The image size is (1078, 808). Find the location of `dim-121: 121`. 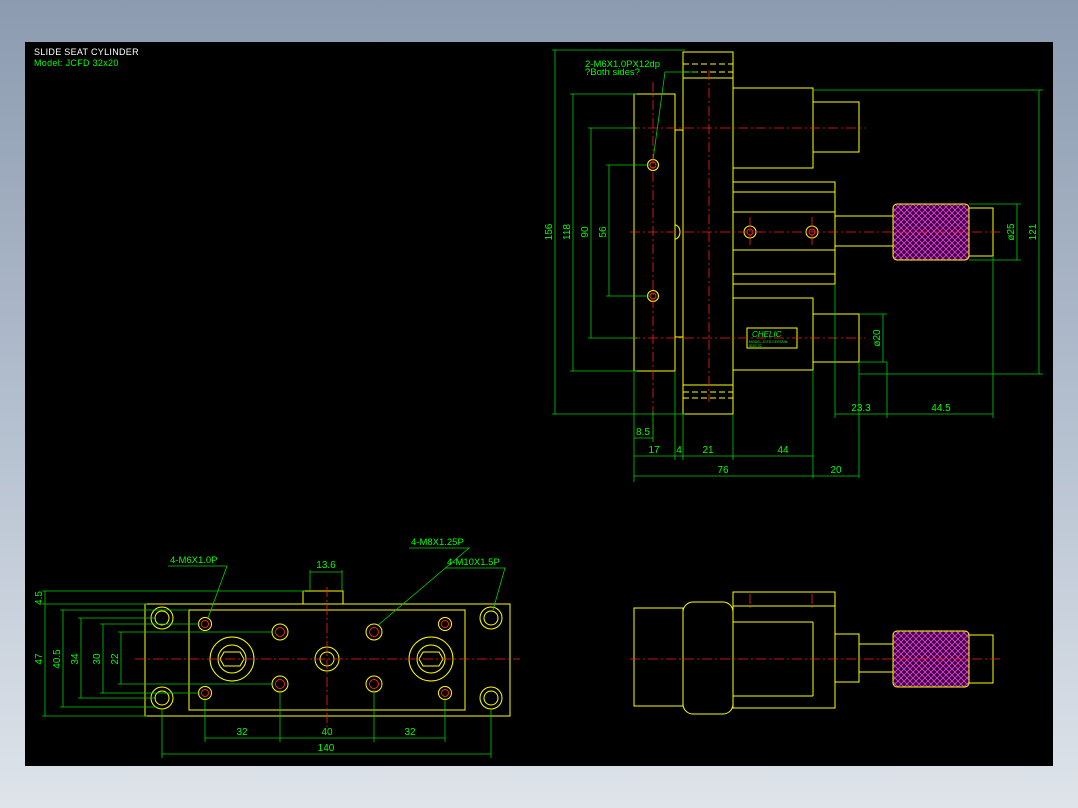

dim-121: 121 is located at coordinates (1033, 231).